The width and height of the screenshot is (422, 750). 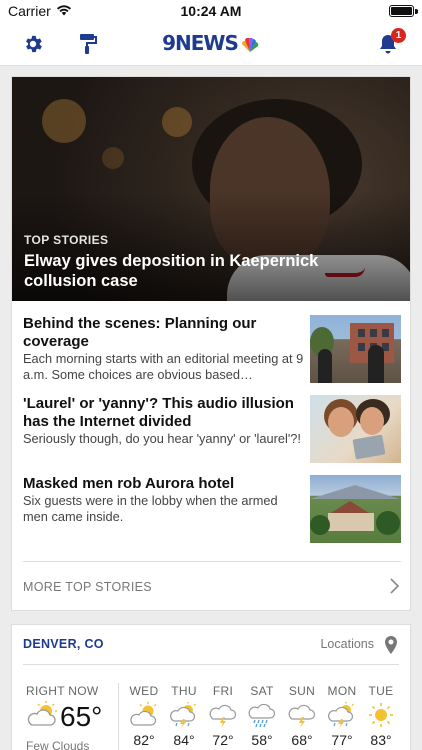 I want to click on status-bar: Carrier 10:24 AM, so click(x=211, y=11).